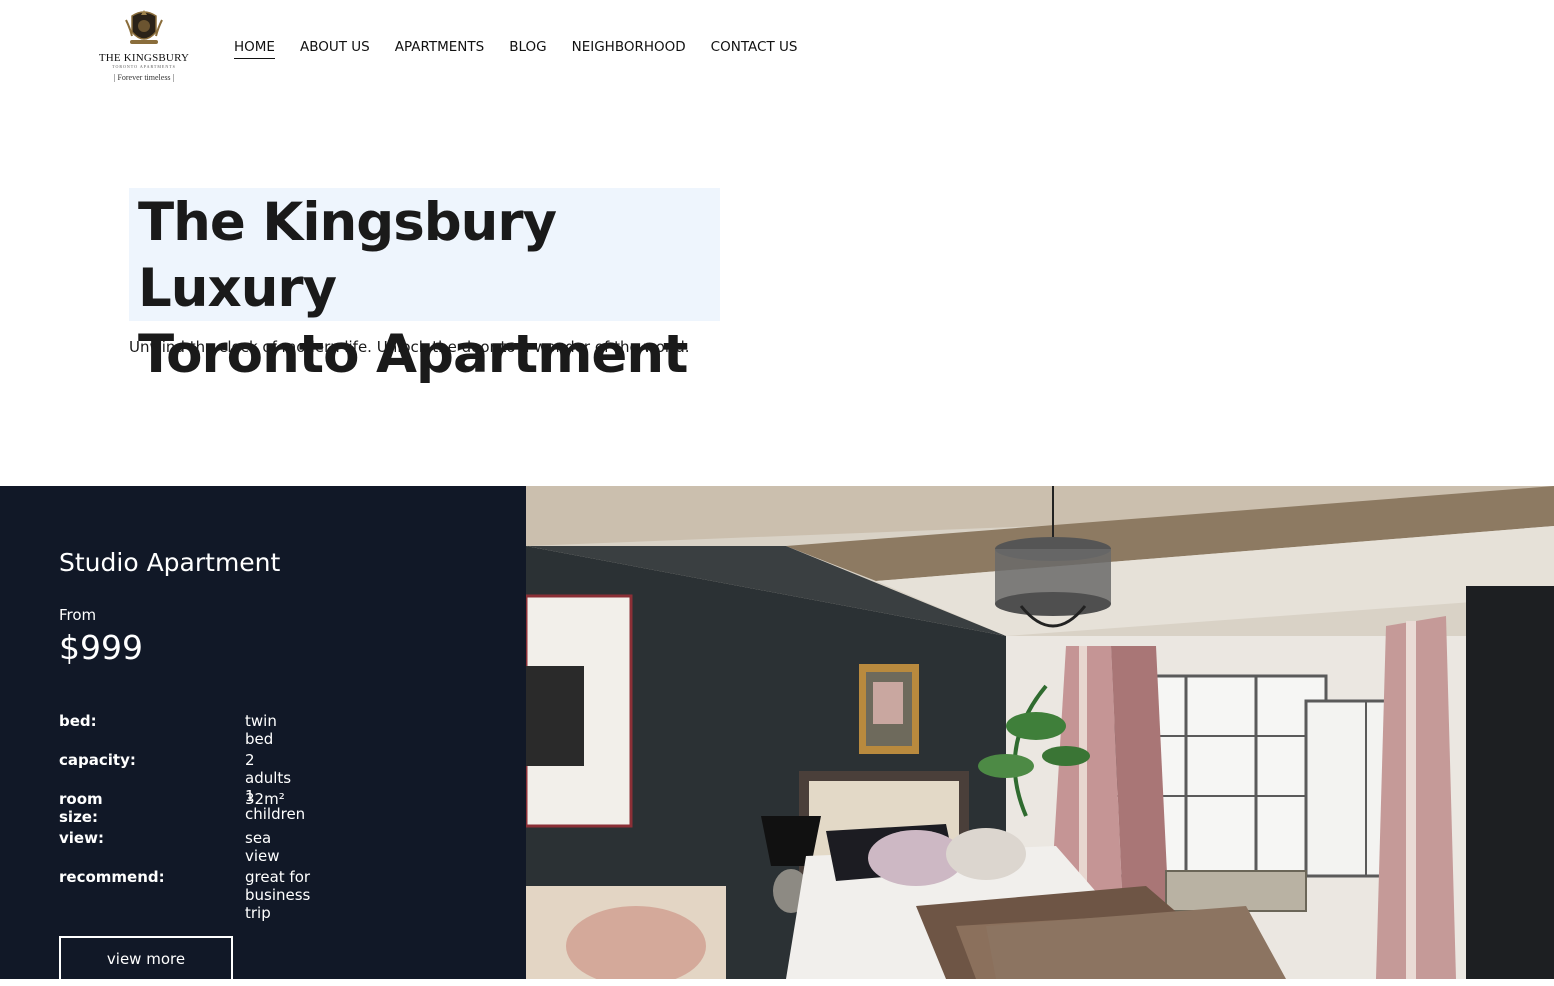 This screenshot has width=1554, height=986. What do you see at coordinates (170, 562) in the screenshot?
I see `apartment-name: Studio Apartment` at bounding box center [170, 562].